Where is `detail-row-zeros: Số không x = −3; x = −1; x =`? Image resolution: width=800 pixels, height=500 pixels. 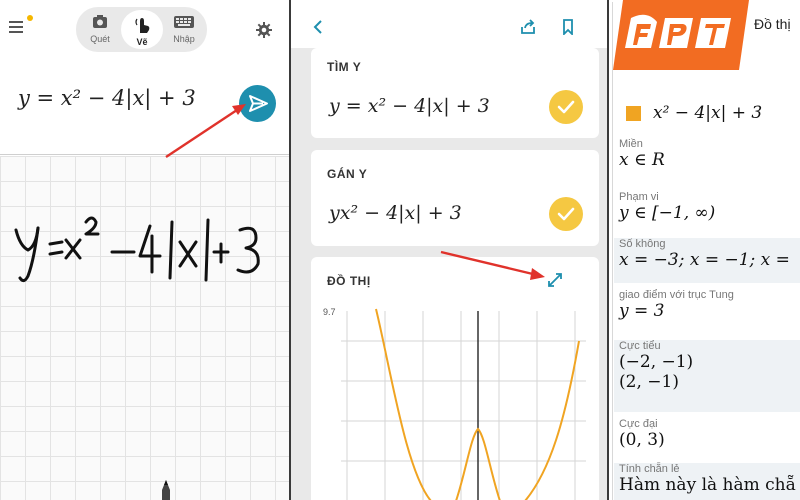 detail-row-zeros: Số không x = −3; x = −1; x = is located at coordinates (707, 260).